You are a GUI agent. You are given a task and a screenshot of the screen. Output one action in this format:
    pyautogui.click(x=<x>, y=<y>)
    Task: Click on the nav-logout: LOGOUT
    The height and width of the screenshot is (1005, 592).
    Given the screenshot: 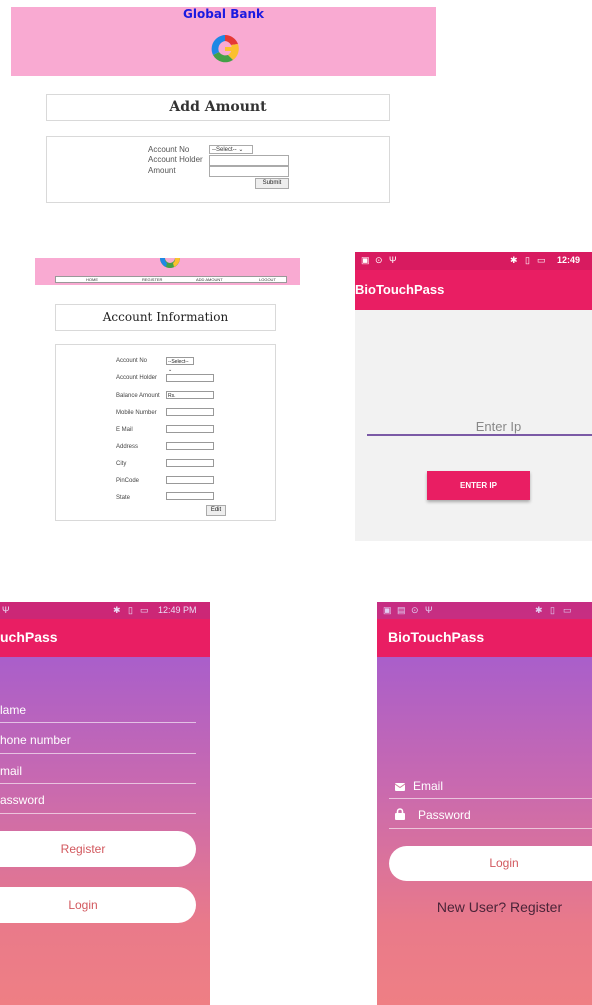 What is the action you would take?
    pyautogui.click(x=267, y=280)
    